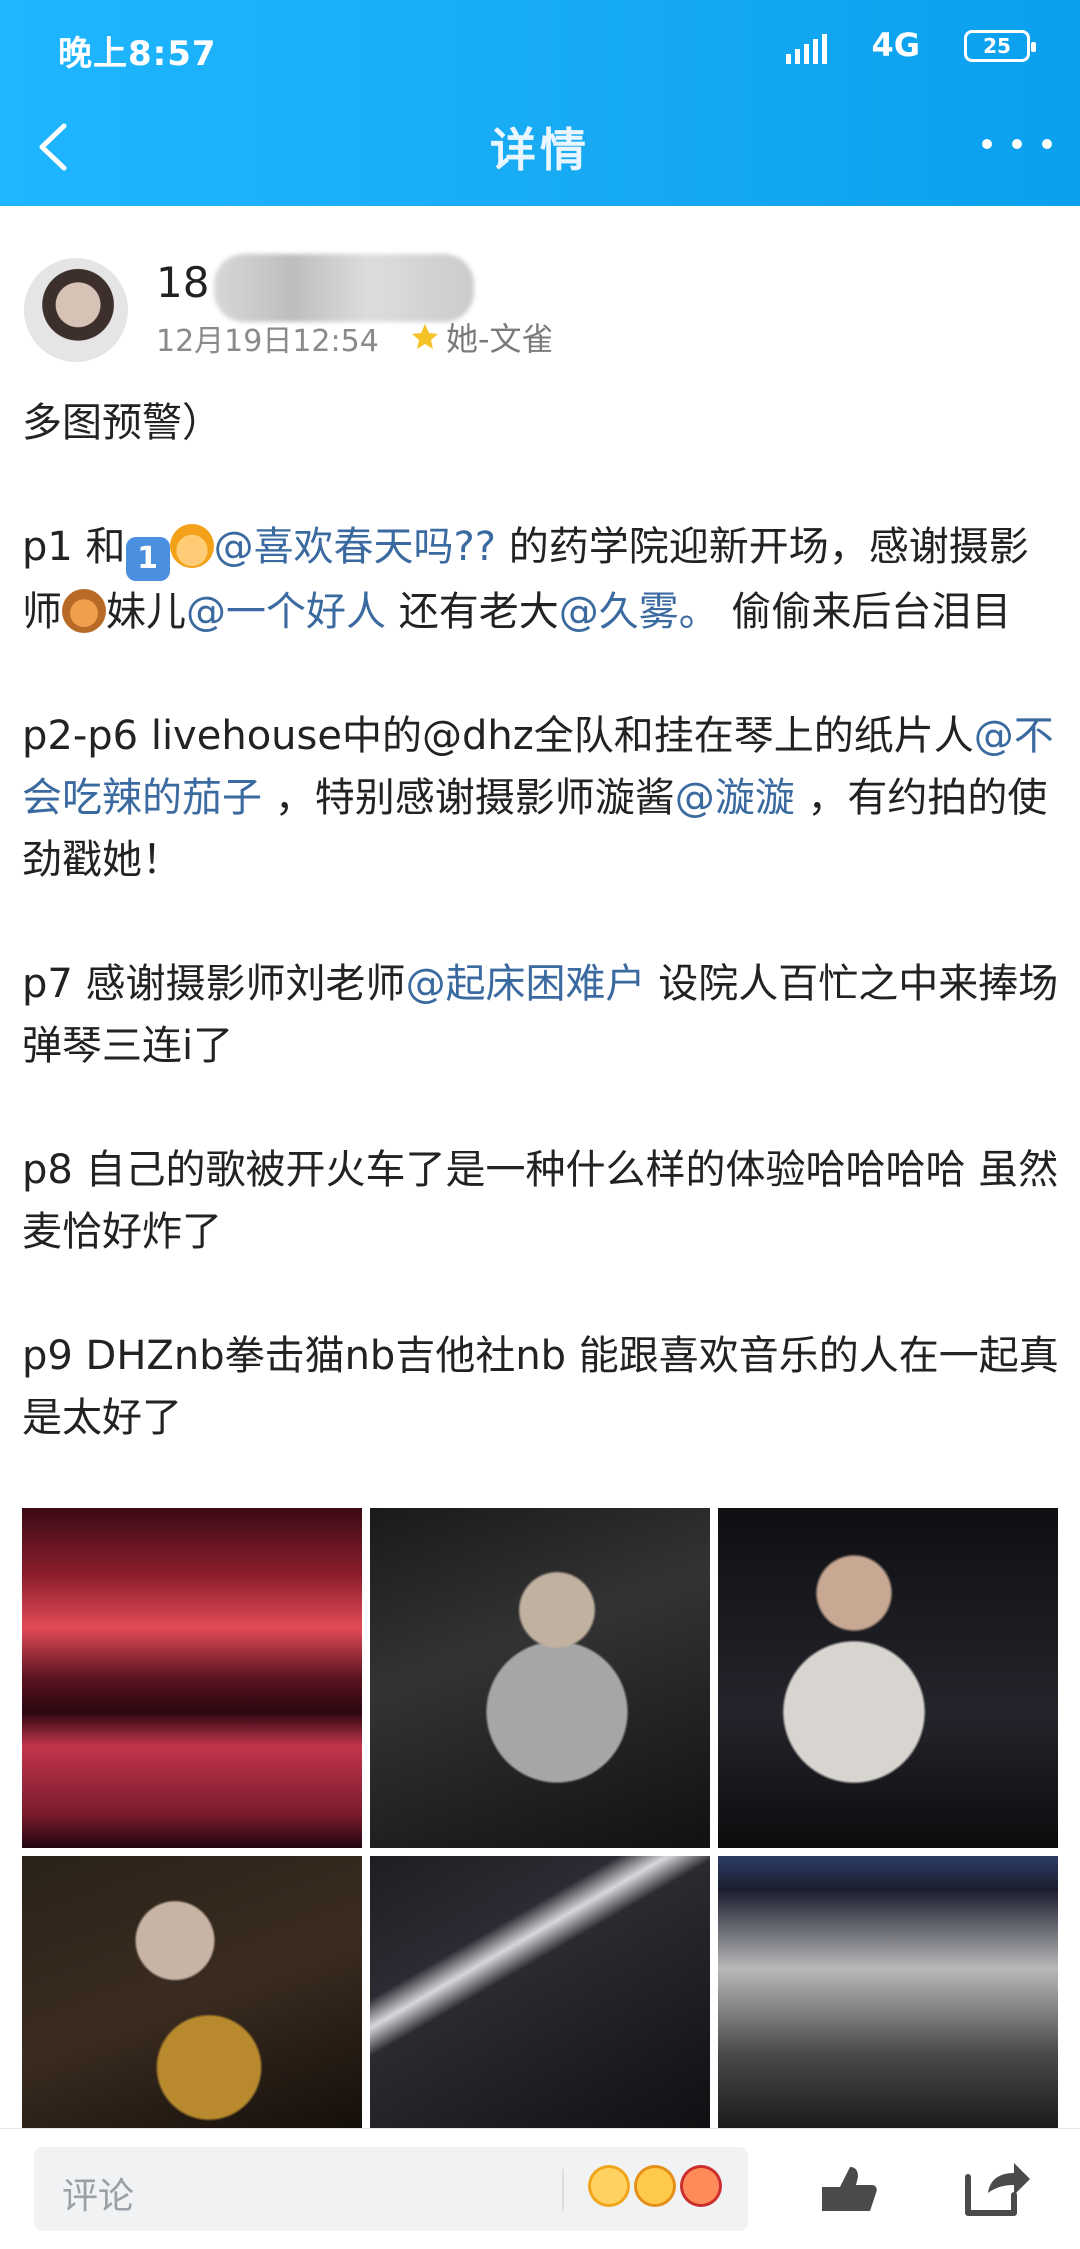 This screenshot has width=1080, height=2249. I want to click on saxophone-photo, so click(192, 1997).